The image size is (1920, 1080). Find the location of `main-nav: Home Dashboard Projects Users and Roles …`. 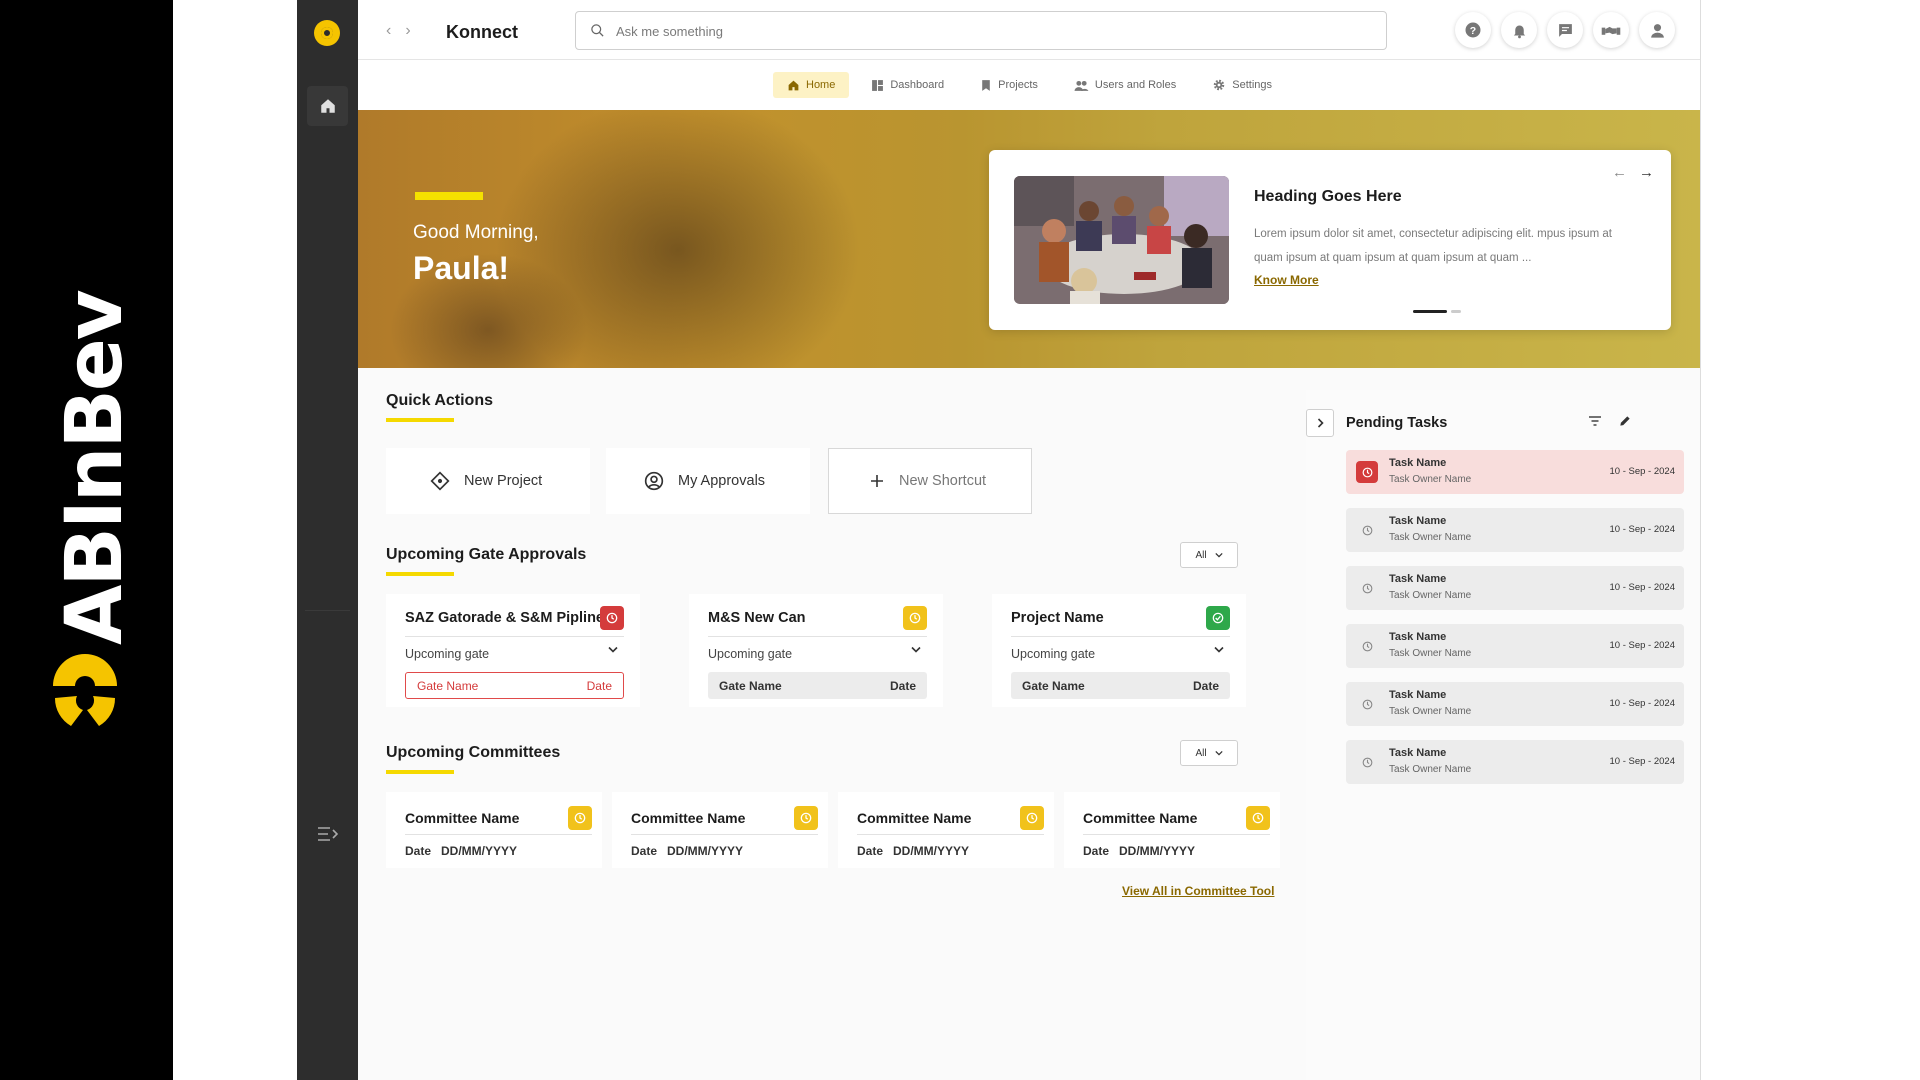

main-nav: Home Dashboard Projects Users and Roles … is located at coordinates (1029, 85).